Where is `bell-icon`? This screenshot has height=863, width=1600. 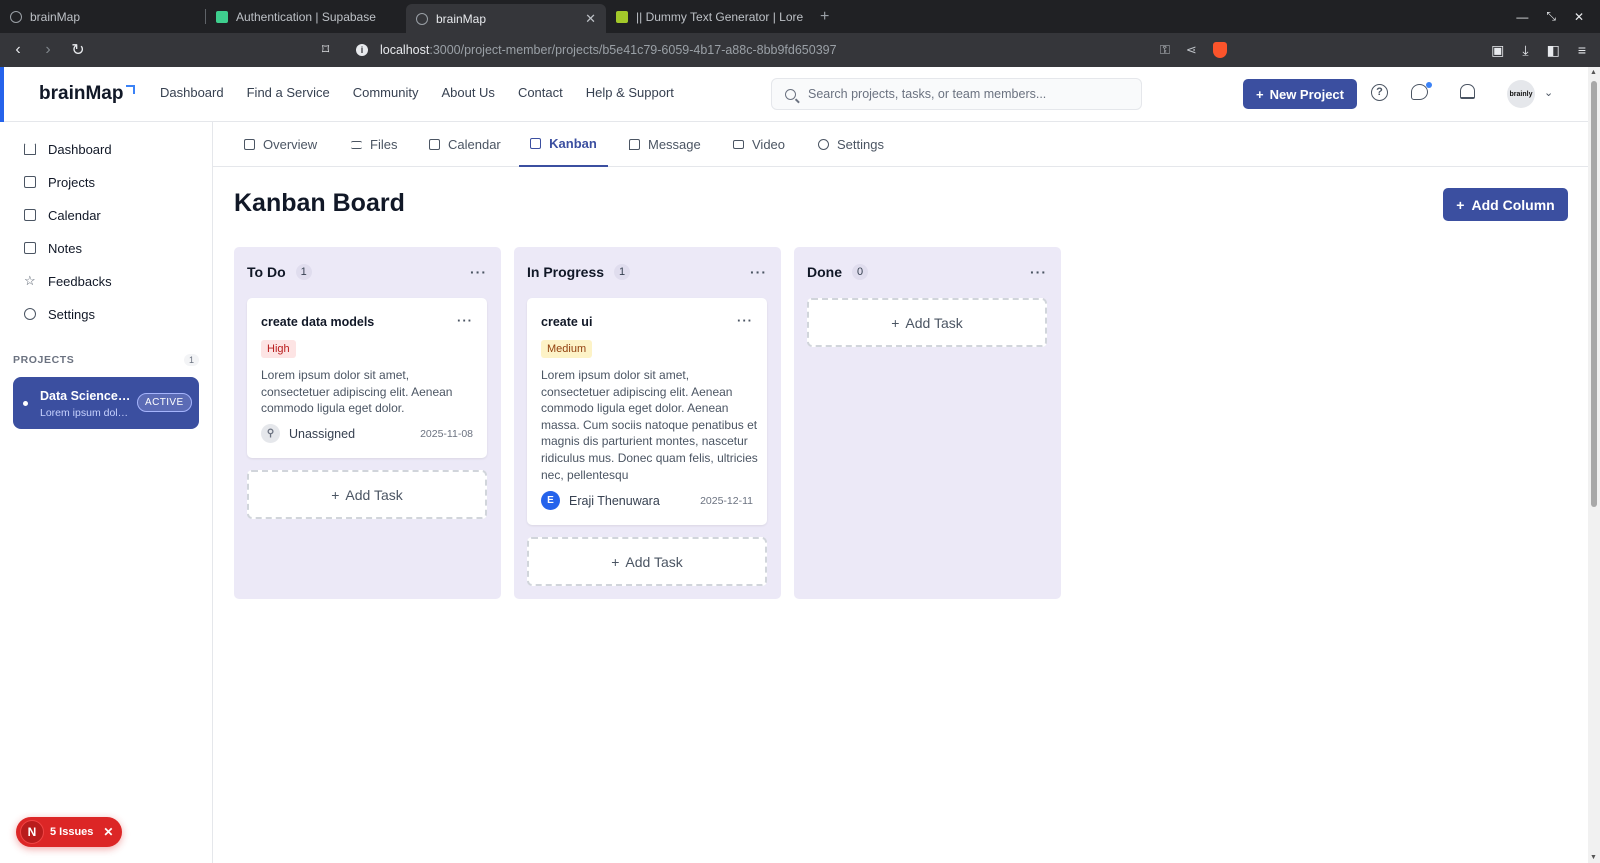
bell-icon is located at coordinates (1467, 91).